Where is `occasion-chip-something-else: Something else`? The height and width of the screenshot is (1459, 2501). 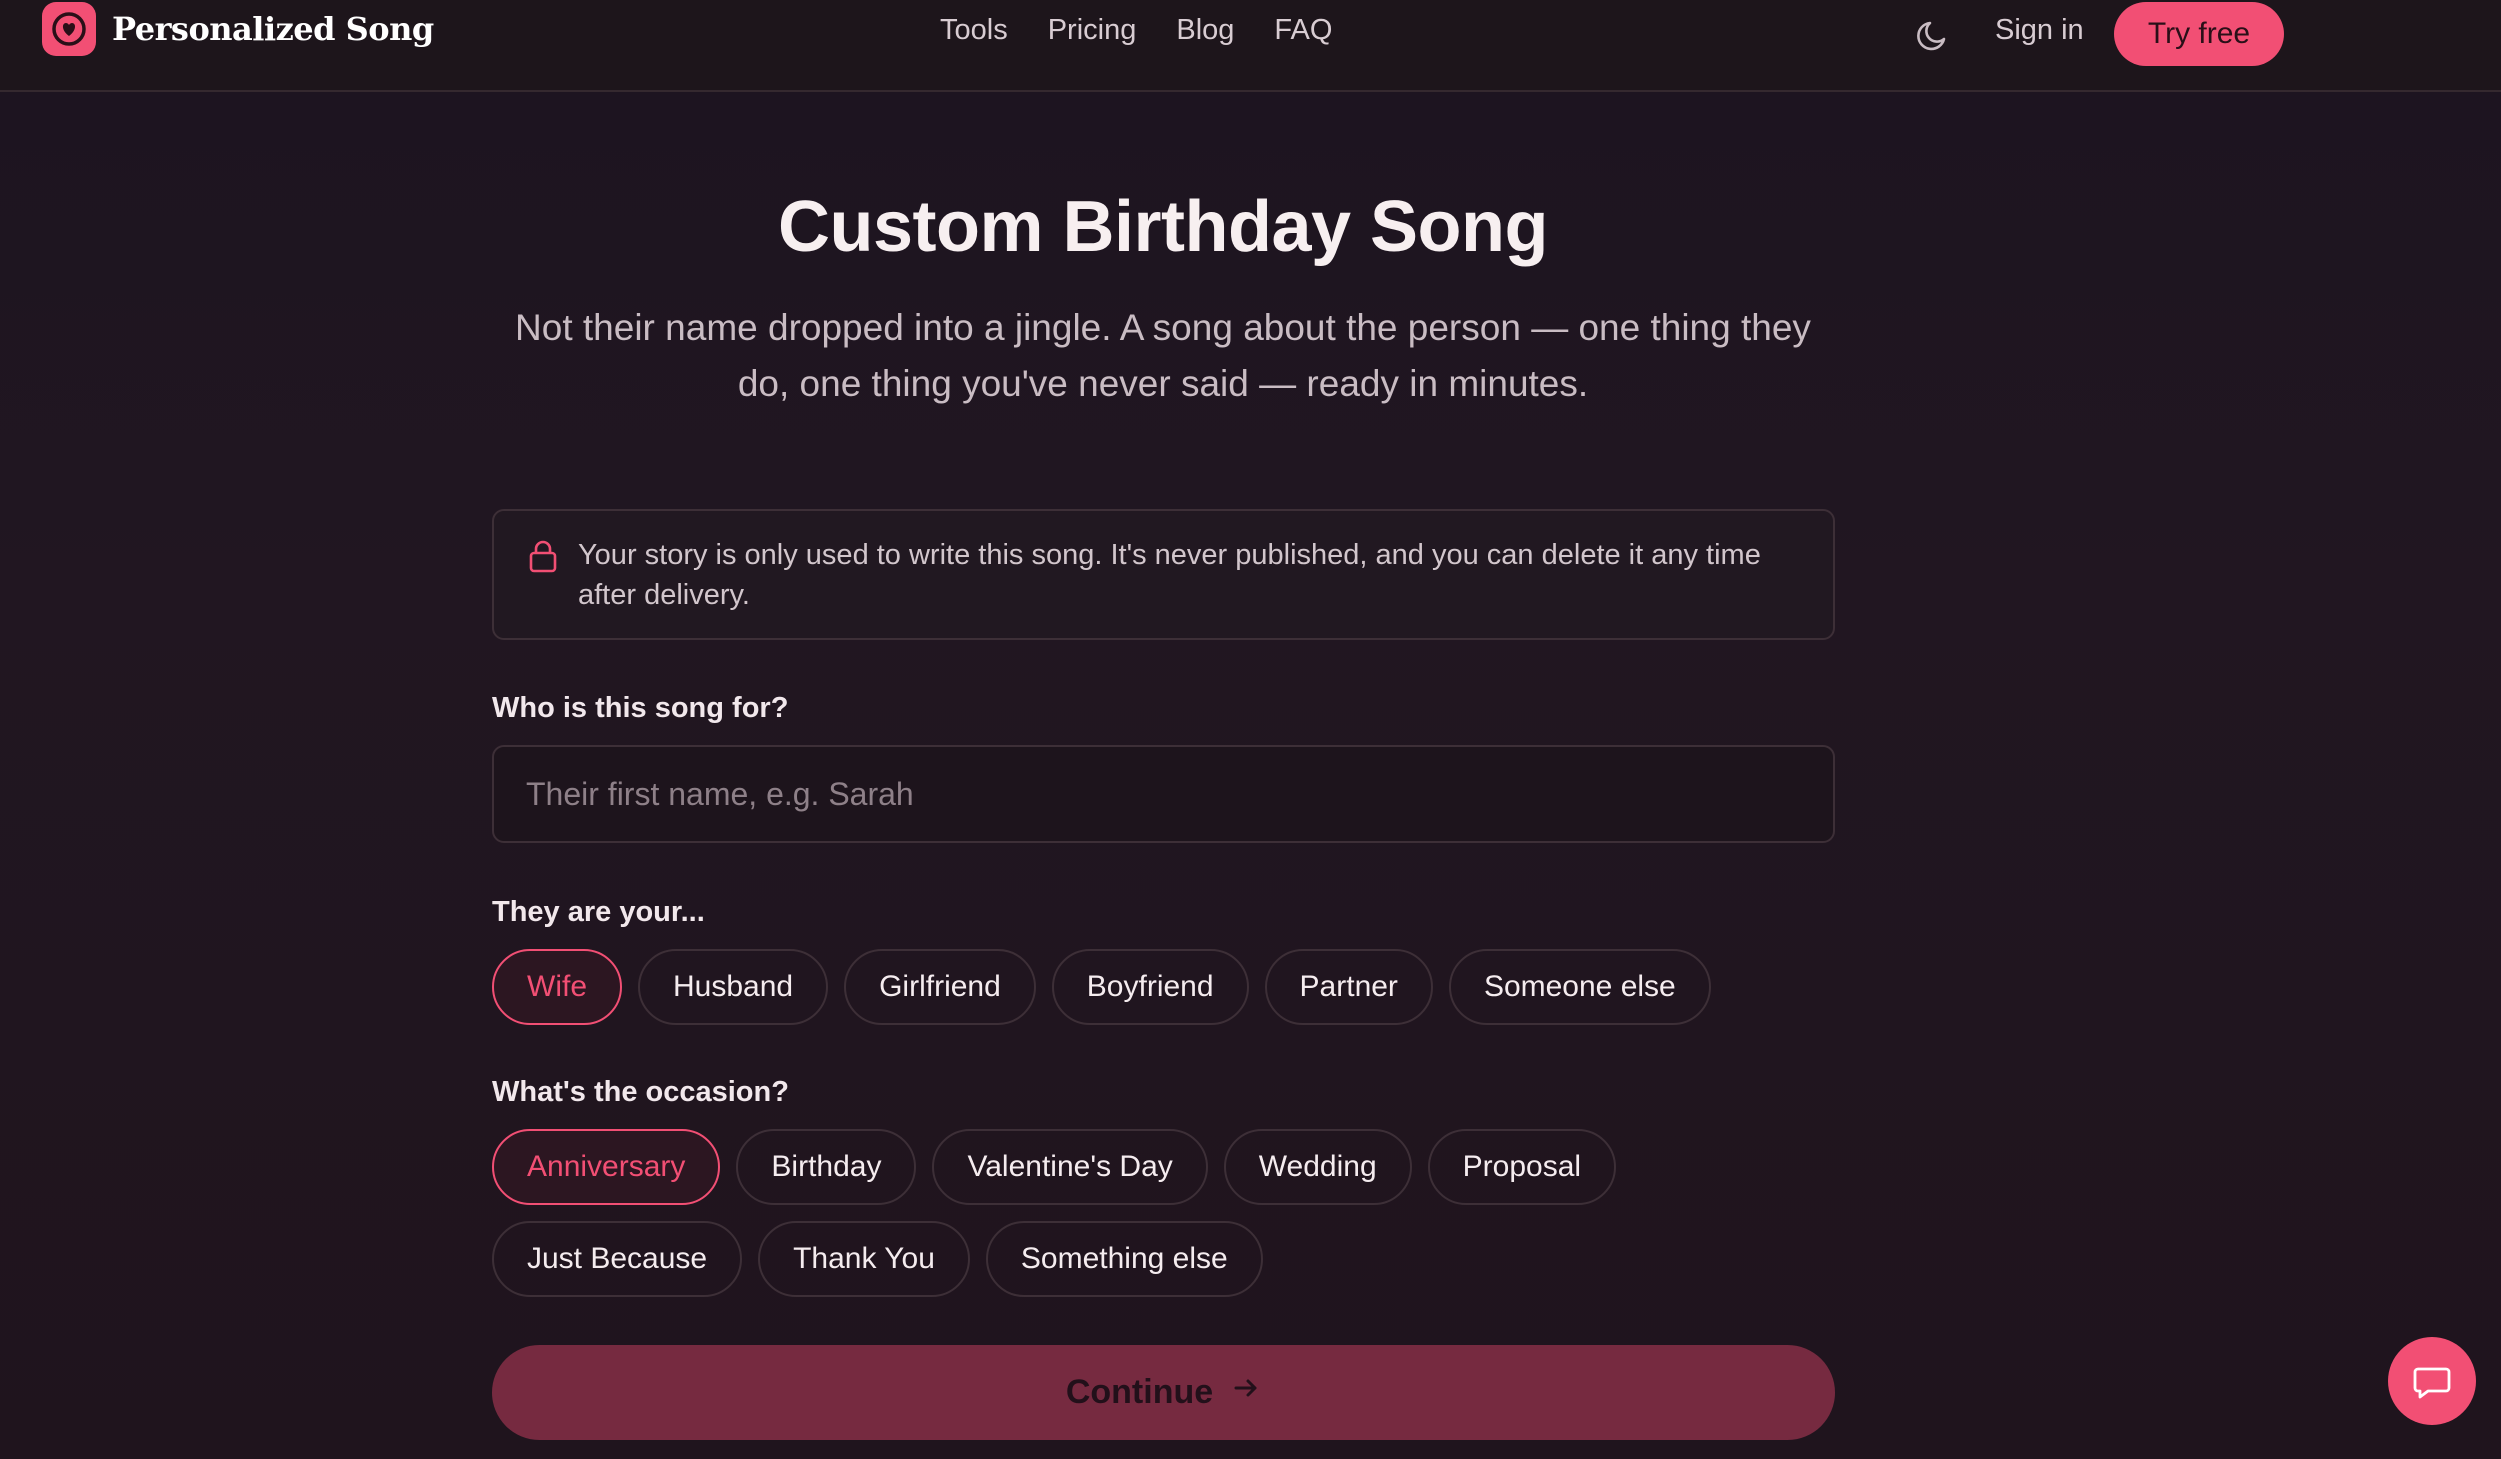
occasion-chip-something-else: Something else is located at coordinates (1124, 1259).